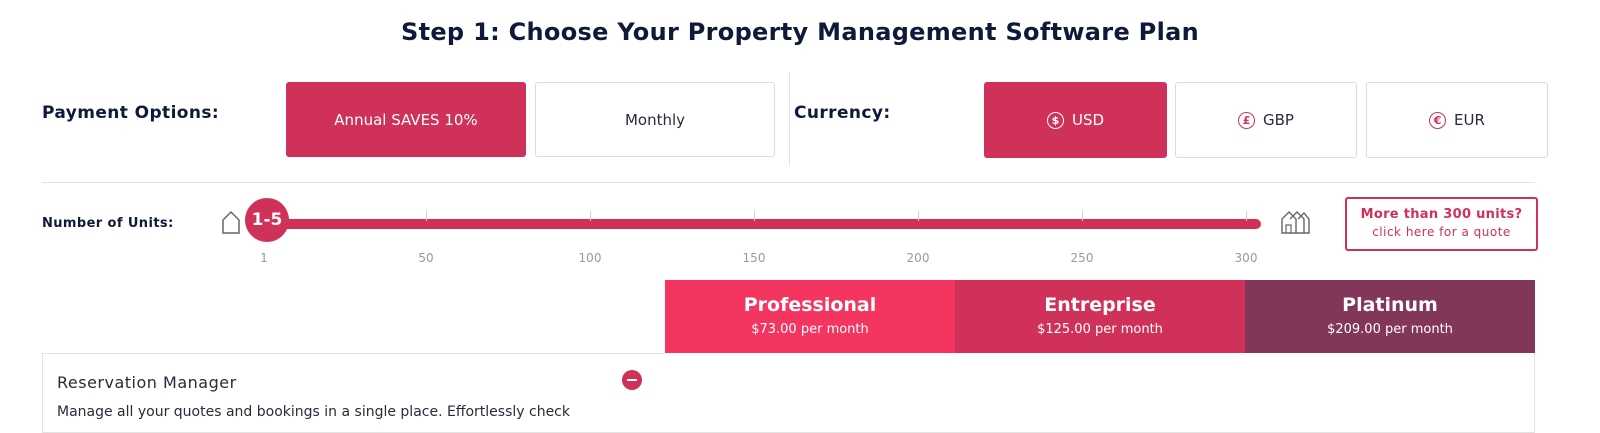 This screenshot has height=433, width=1600. I want to click on plan-platinum: Platinum $209.00 per month, so click(1390, 316).